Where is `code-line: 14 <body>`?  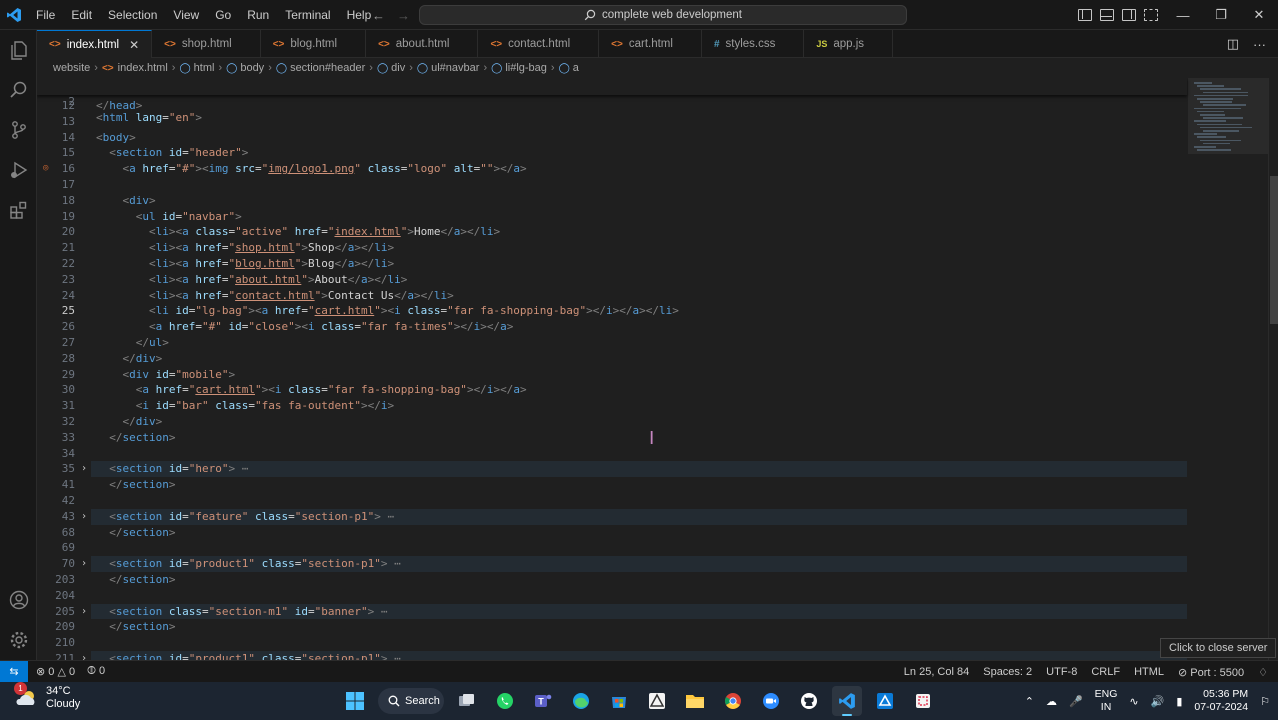
code-line: 14 <body> is located at coordinates (612, 138).